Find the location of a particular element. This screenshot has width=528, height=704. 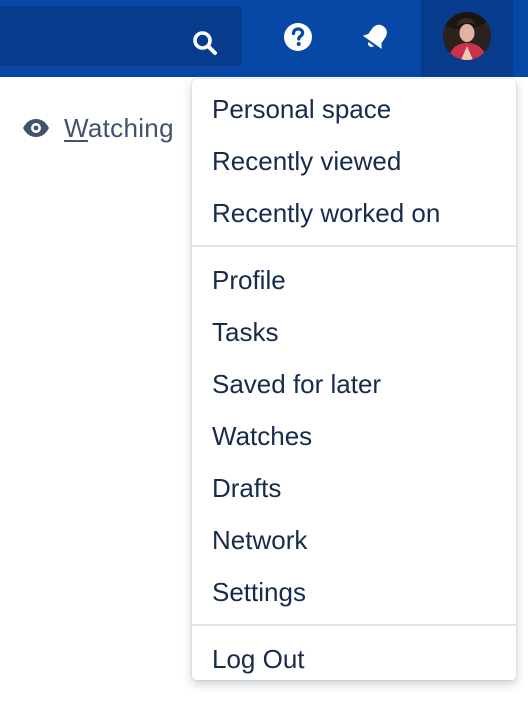

search-icon is located at coordinates (205, 43).